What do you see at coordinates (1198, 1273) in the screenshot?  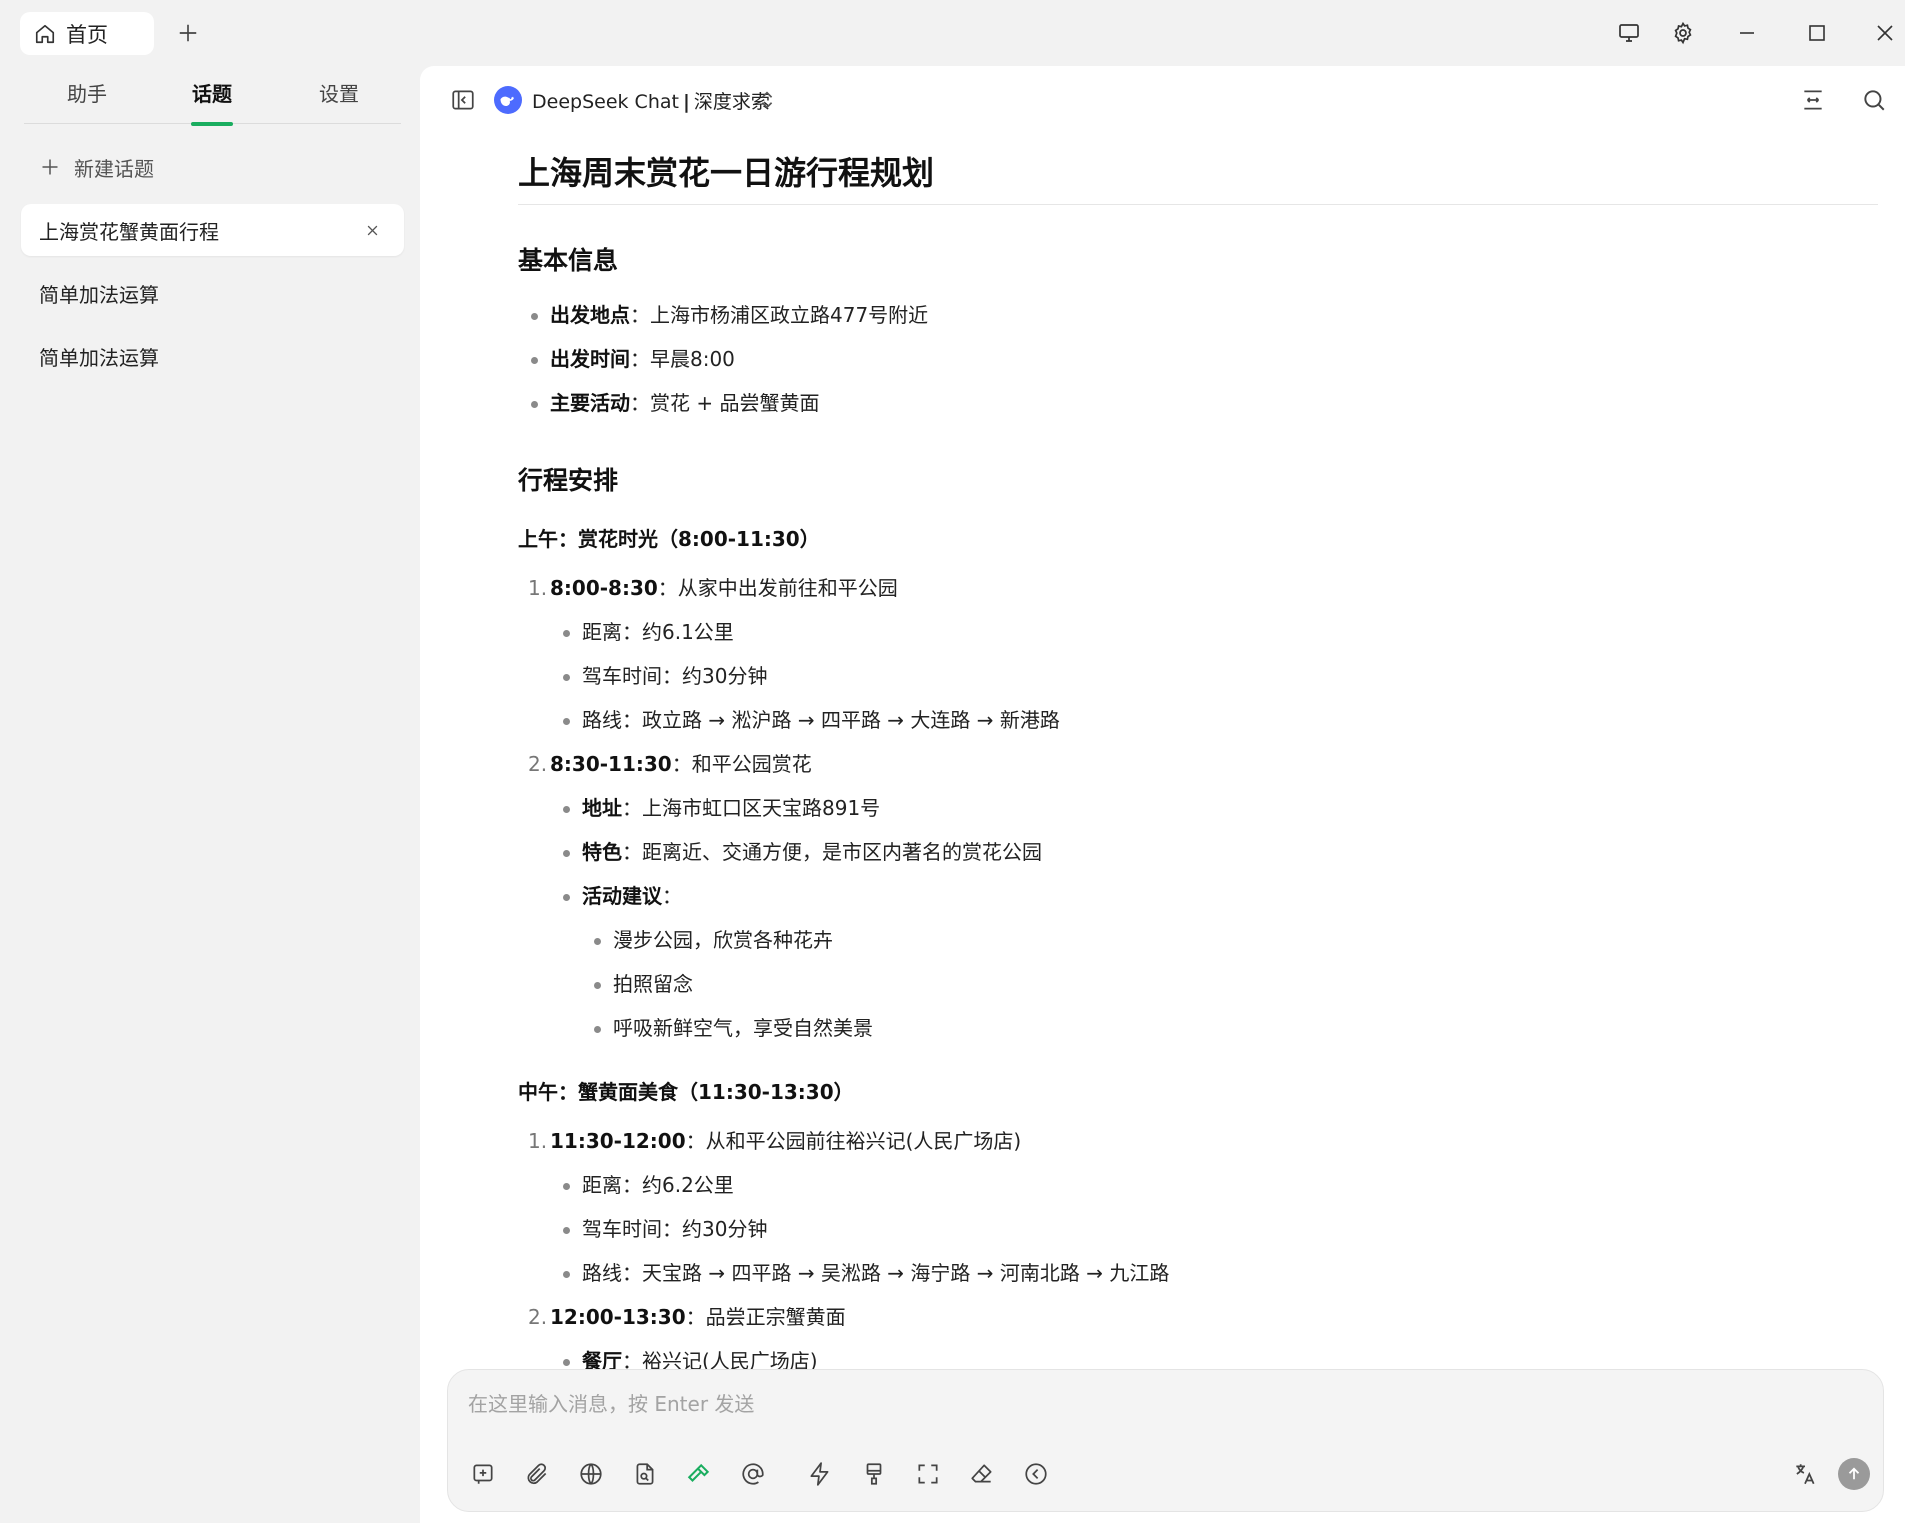 I see `list-item: 路线：天宝路 → 四平路 → 吴淞路 → 海宁路 → 河南北路 → 九江路` at bounding box center [1198, 1273].